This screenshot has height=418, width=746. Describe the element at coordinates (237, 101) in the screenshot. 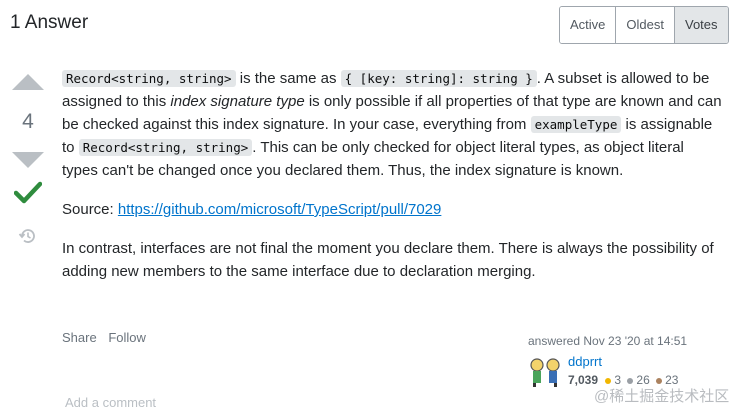

I see `emphasis-text: index signature type` at that location.